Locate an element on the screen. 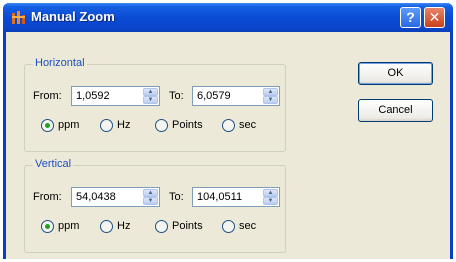 Image resolution: width=456 pixels, height=262 pixels. close-button: ✕ is located at coordinates (434, 17).